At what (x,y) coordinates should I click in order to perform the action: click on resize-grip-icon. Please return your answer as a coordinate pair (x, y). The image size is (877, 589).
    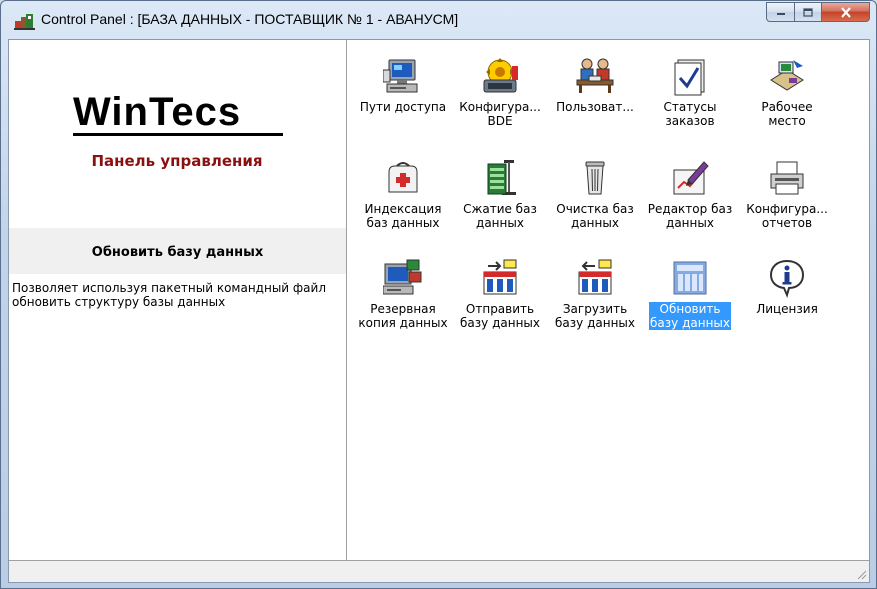
    Looking at the image, I should click on (861, 574).